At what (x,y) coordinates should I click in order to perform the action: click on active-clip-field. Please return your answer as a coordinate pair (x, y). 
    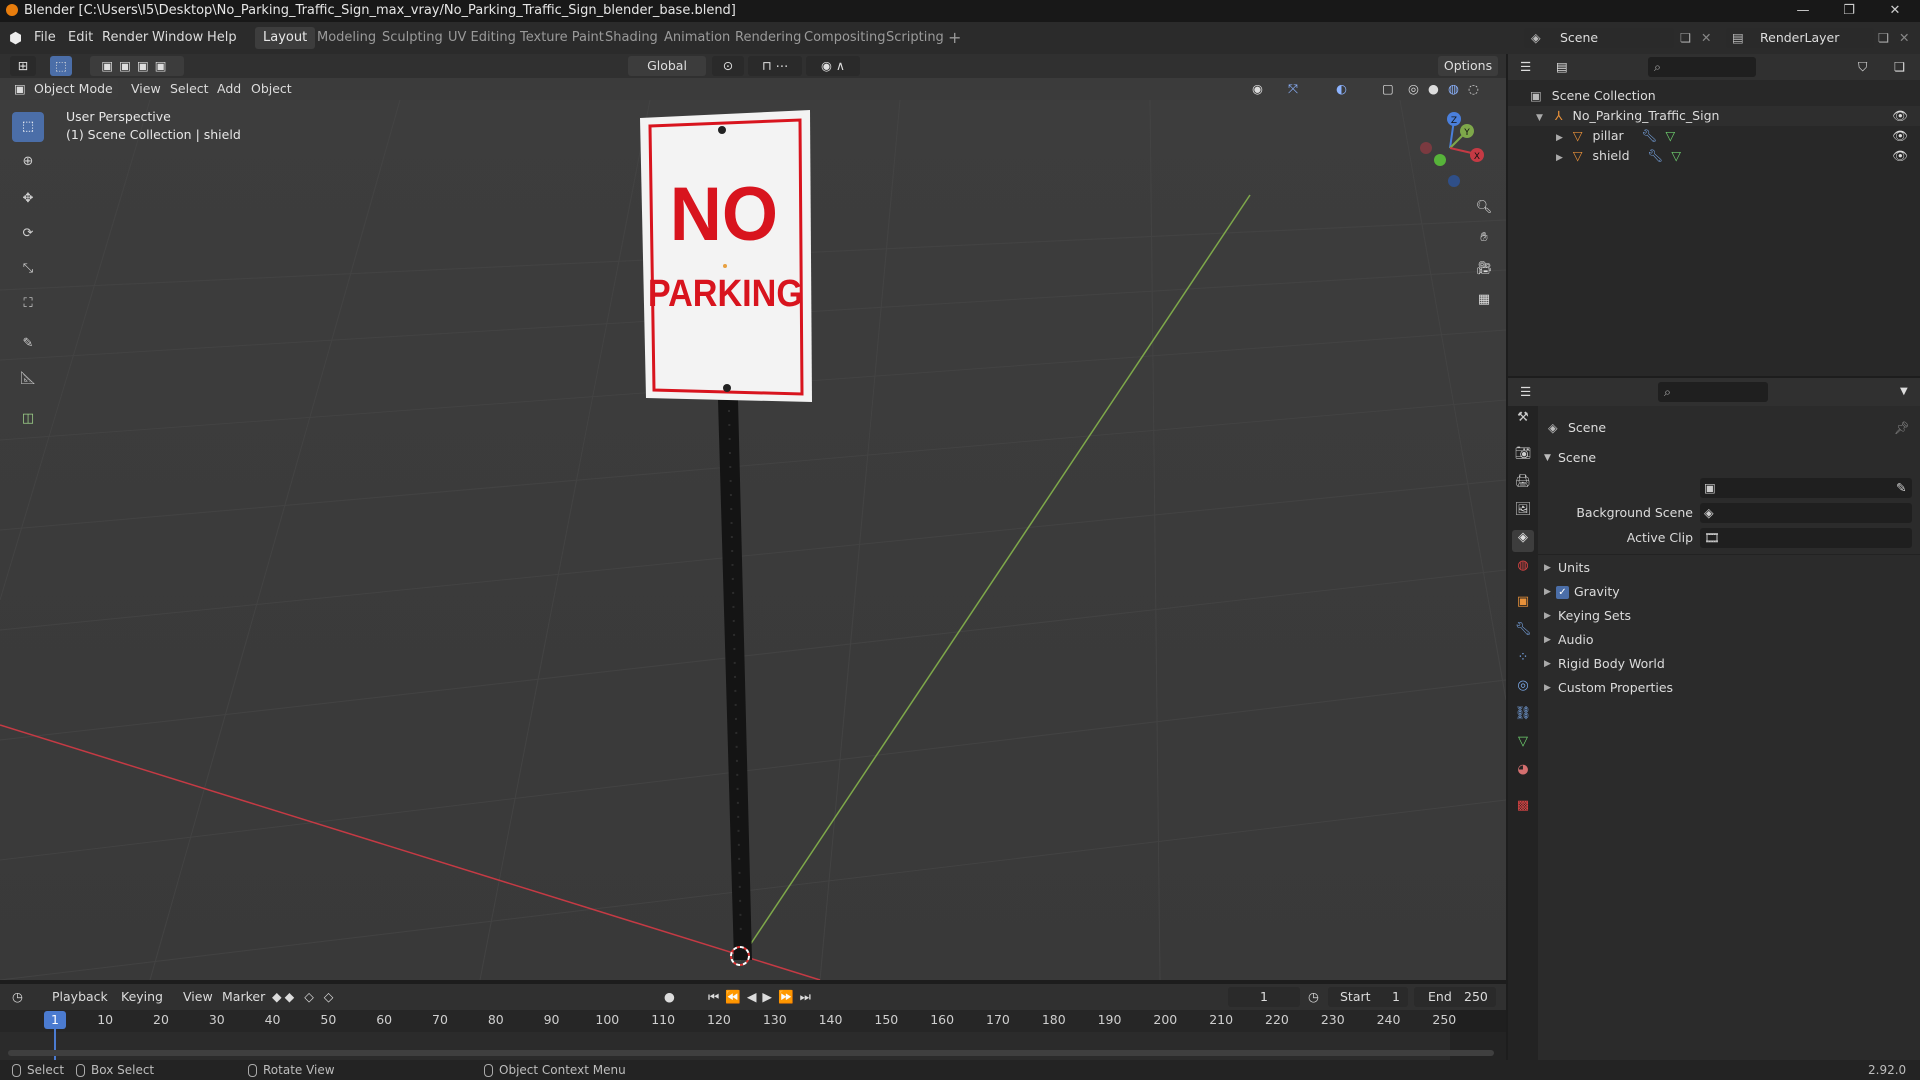
    Looking at the image, I should click on (1806, 538).